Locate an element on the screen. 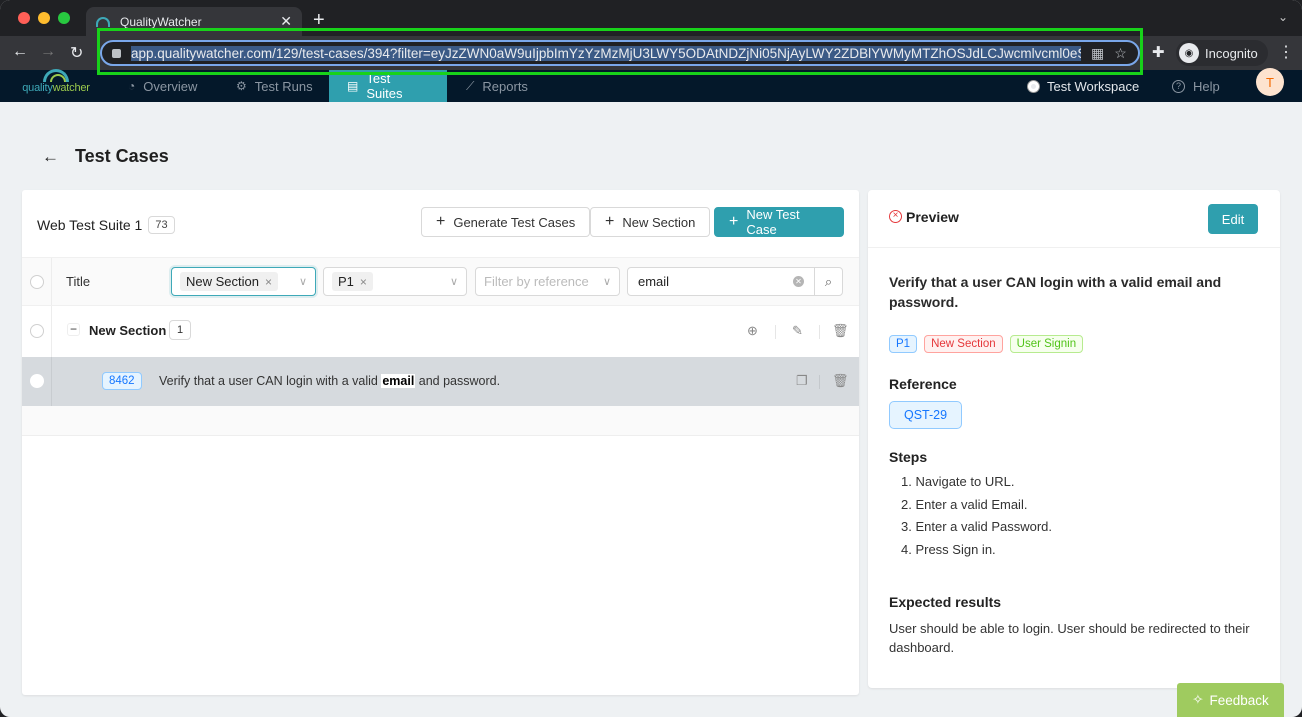 The image size is (1302, 717). new-tab-button: + is located at coordinates (319, 20).